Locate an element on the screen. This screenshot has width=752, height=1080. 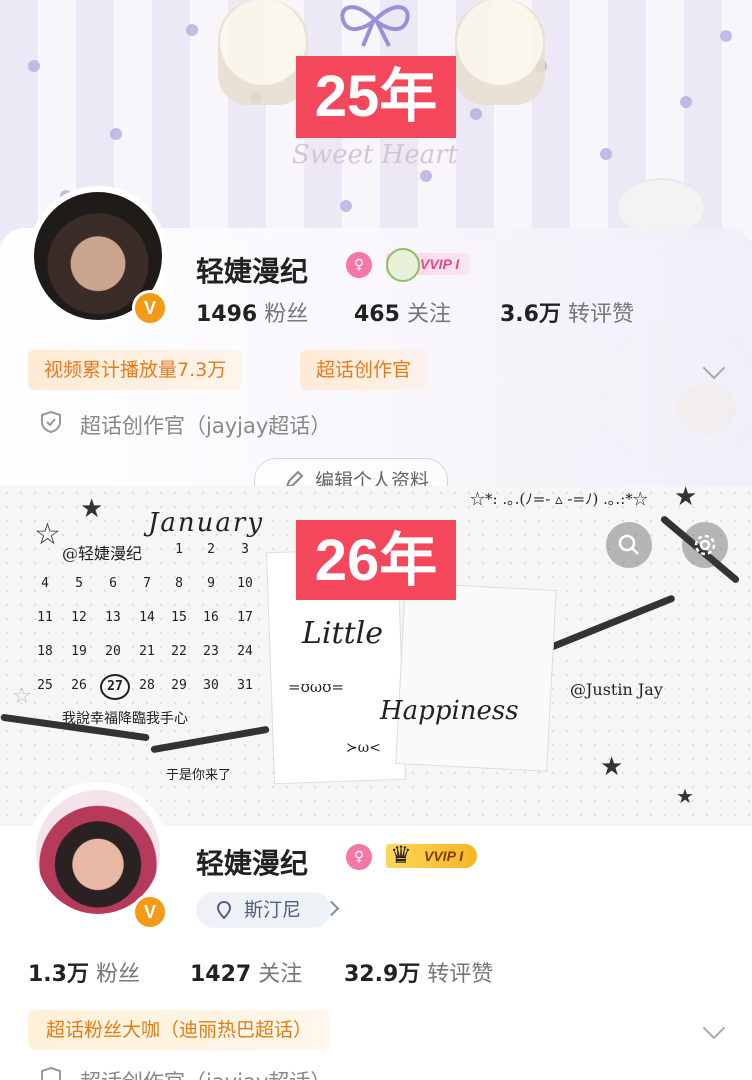
calendar-day: 5 is located at coordinates (79, 583).